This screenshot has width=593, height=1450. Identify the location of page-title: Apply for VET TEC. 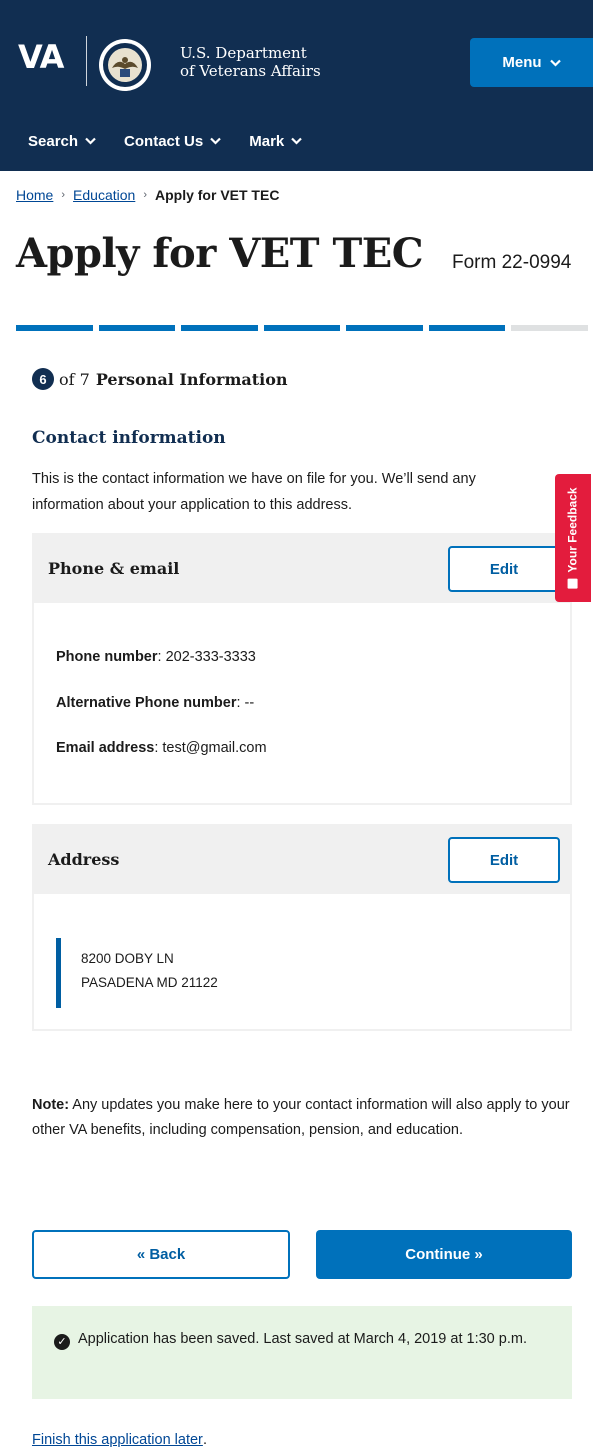
(220, 253).